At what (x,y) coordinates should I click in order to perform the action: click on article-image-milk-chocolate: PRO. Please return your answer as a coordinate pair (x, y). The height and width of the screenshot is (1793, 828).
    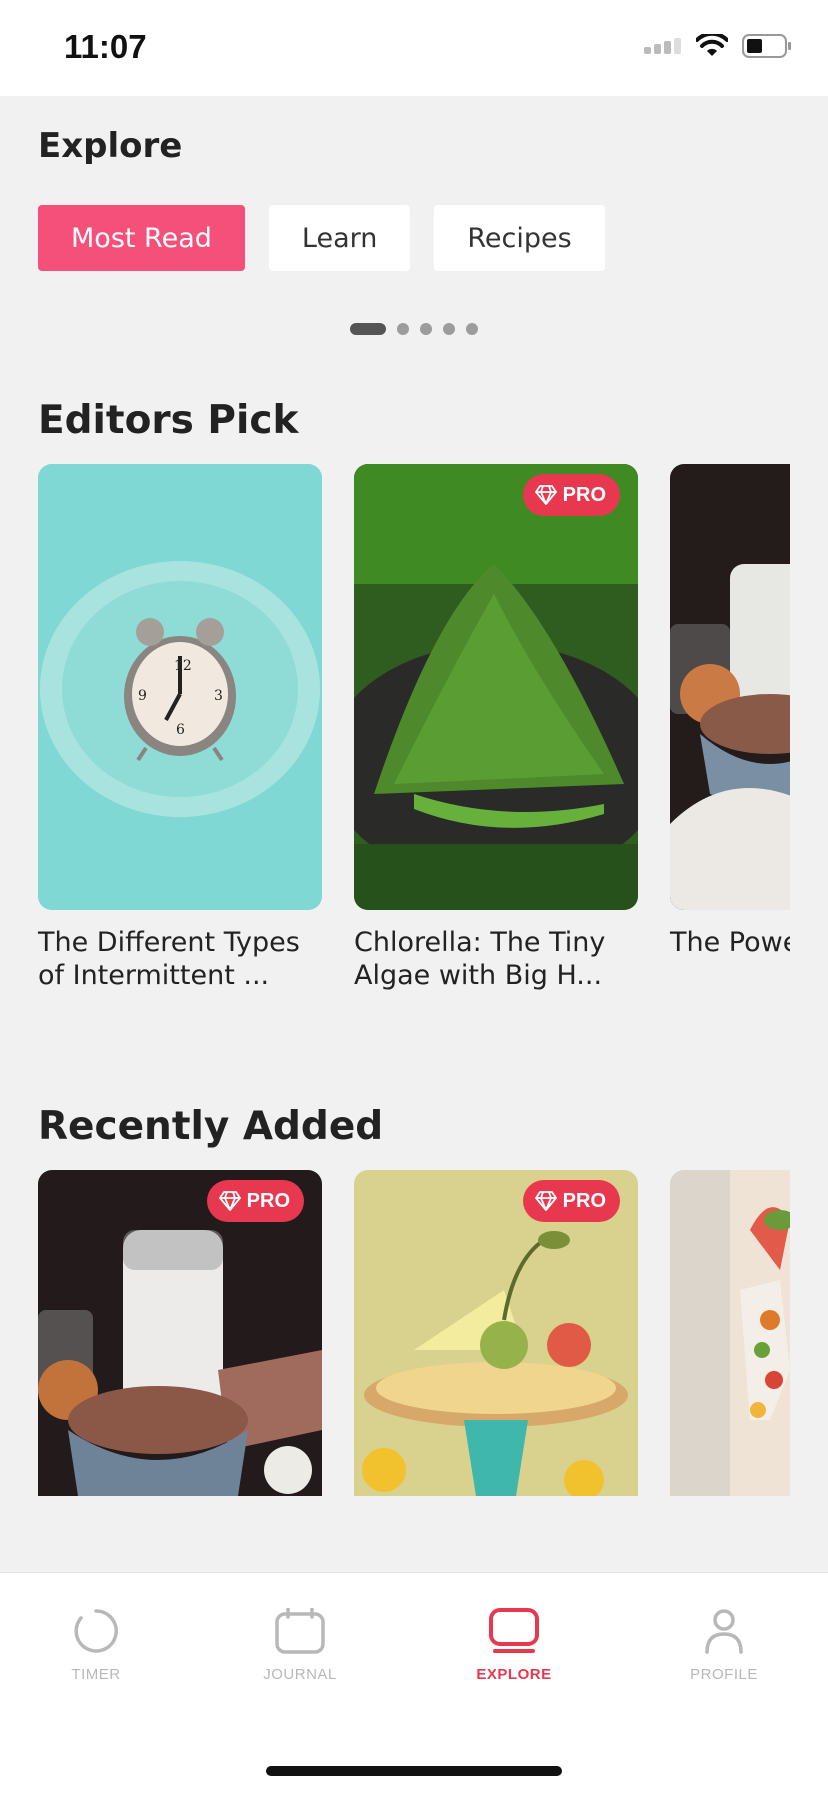
    Looking at the image, I should click on (180, 1333).